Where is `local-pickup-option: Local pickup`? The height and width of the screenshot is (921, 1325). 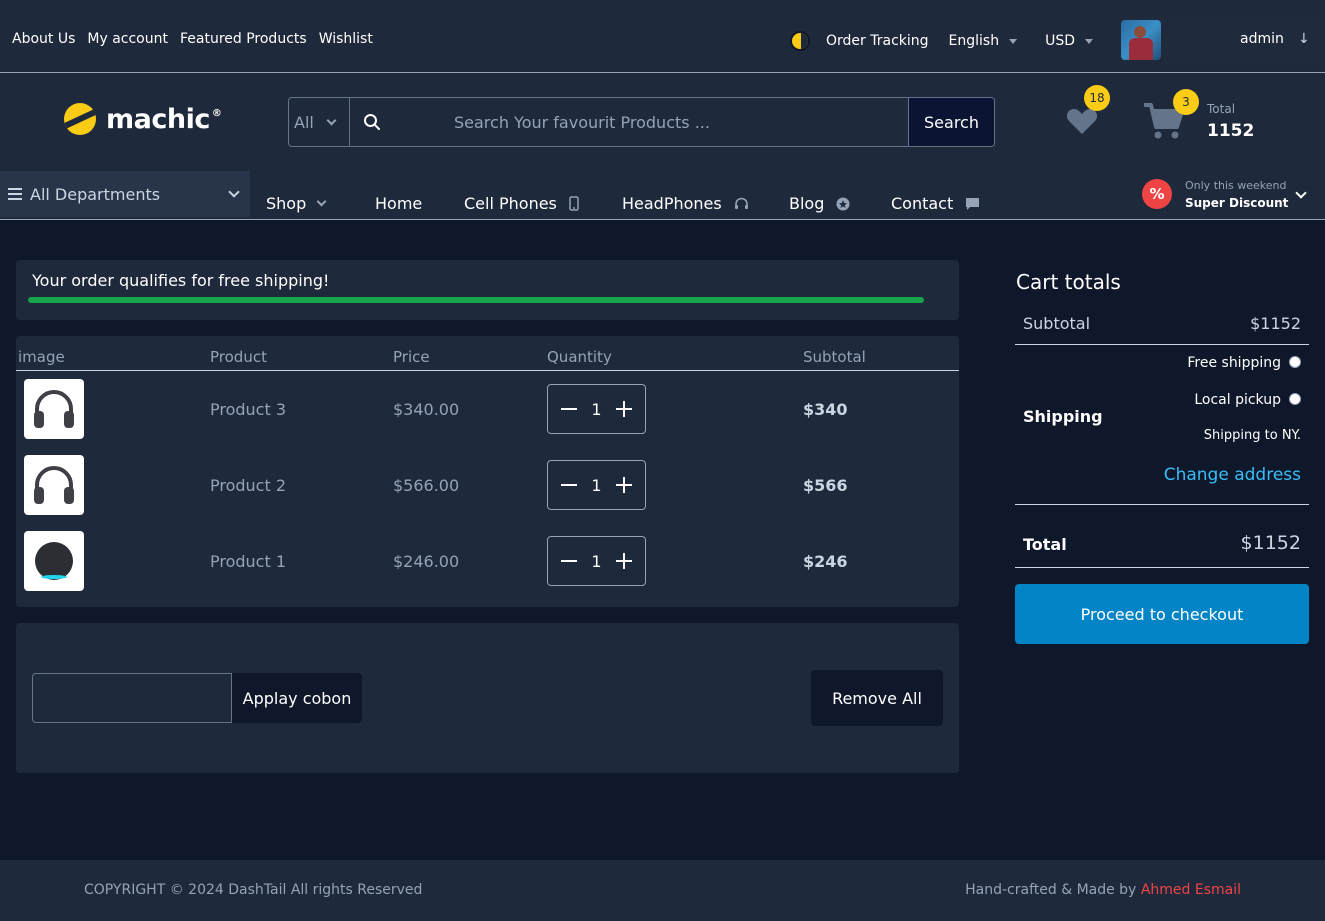 local-pickup-option: Local pickup is located at coordinates (1247, 400).